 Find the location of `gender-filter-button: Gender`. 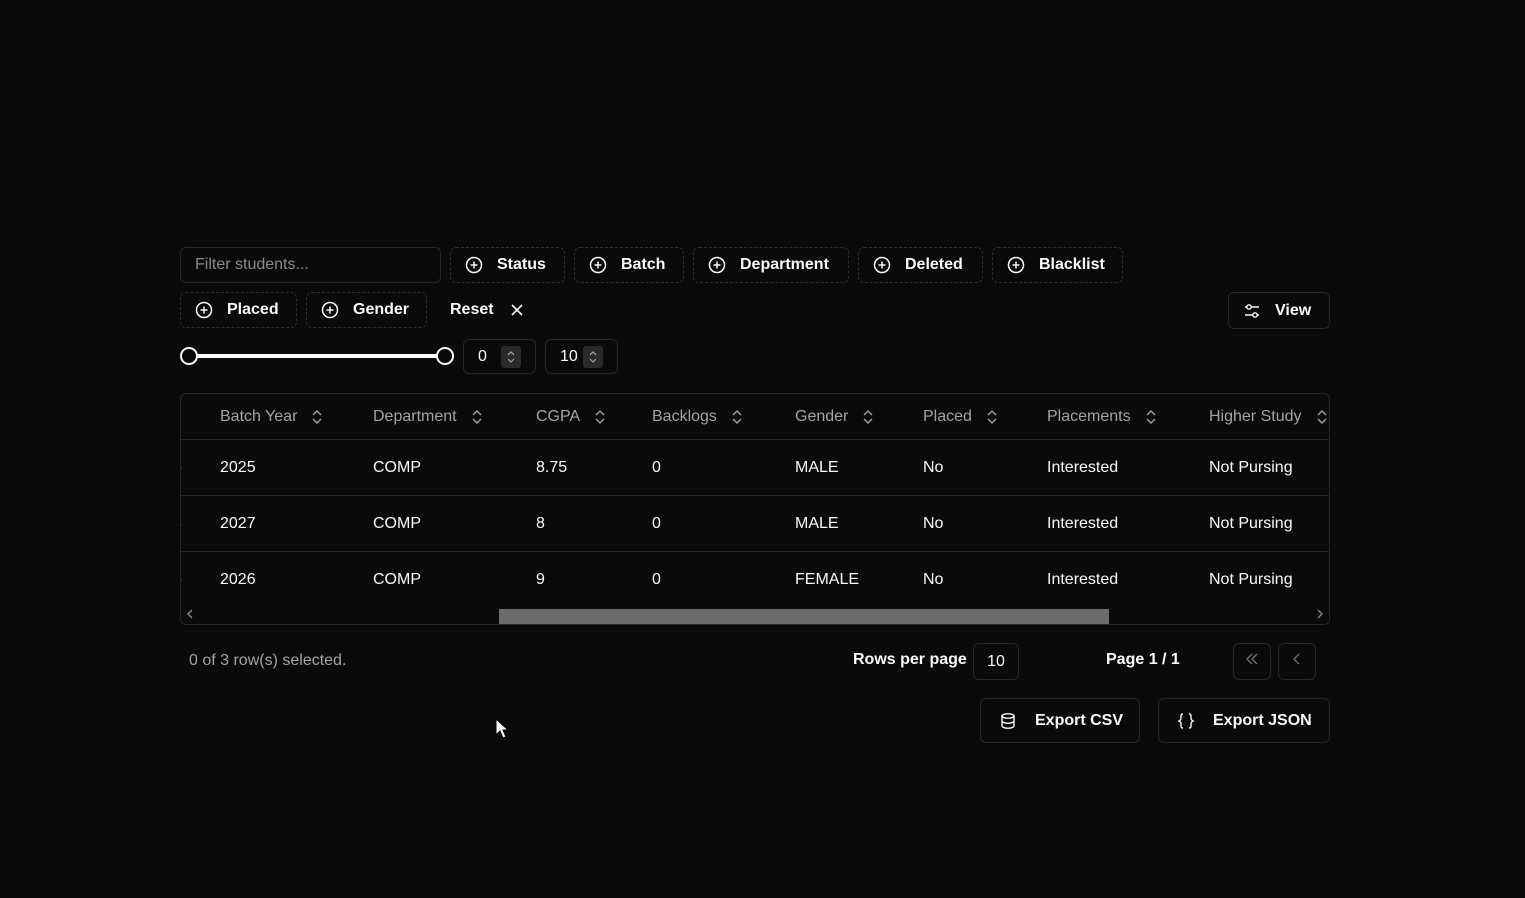

gender-filter-button: Gender is located at coordinates (366, 310).